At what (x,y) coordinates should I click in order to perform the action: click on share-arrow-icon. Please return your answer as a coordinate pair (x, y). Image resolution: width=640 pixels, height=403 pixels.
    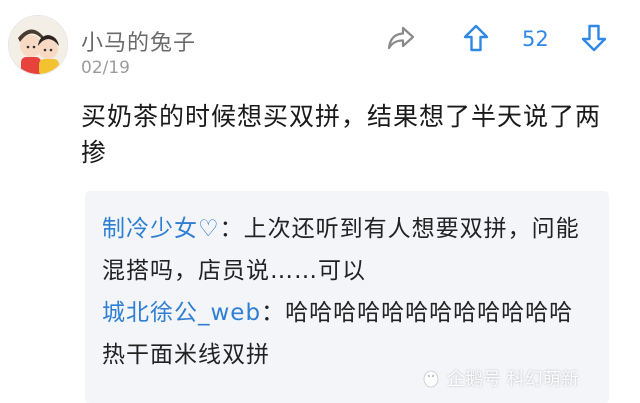
    Looking at the image, I should click on (401, 38).